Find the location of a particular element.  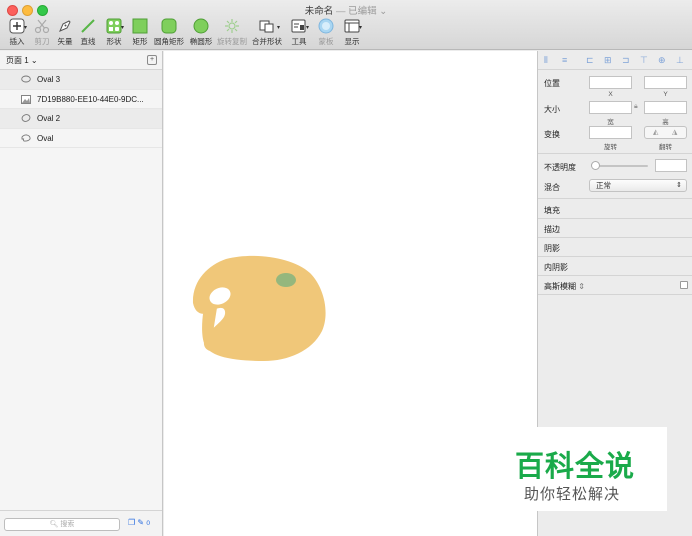

border-section: 描边 is located at coordinates (552, 229).